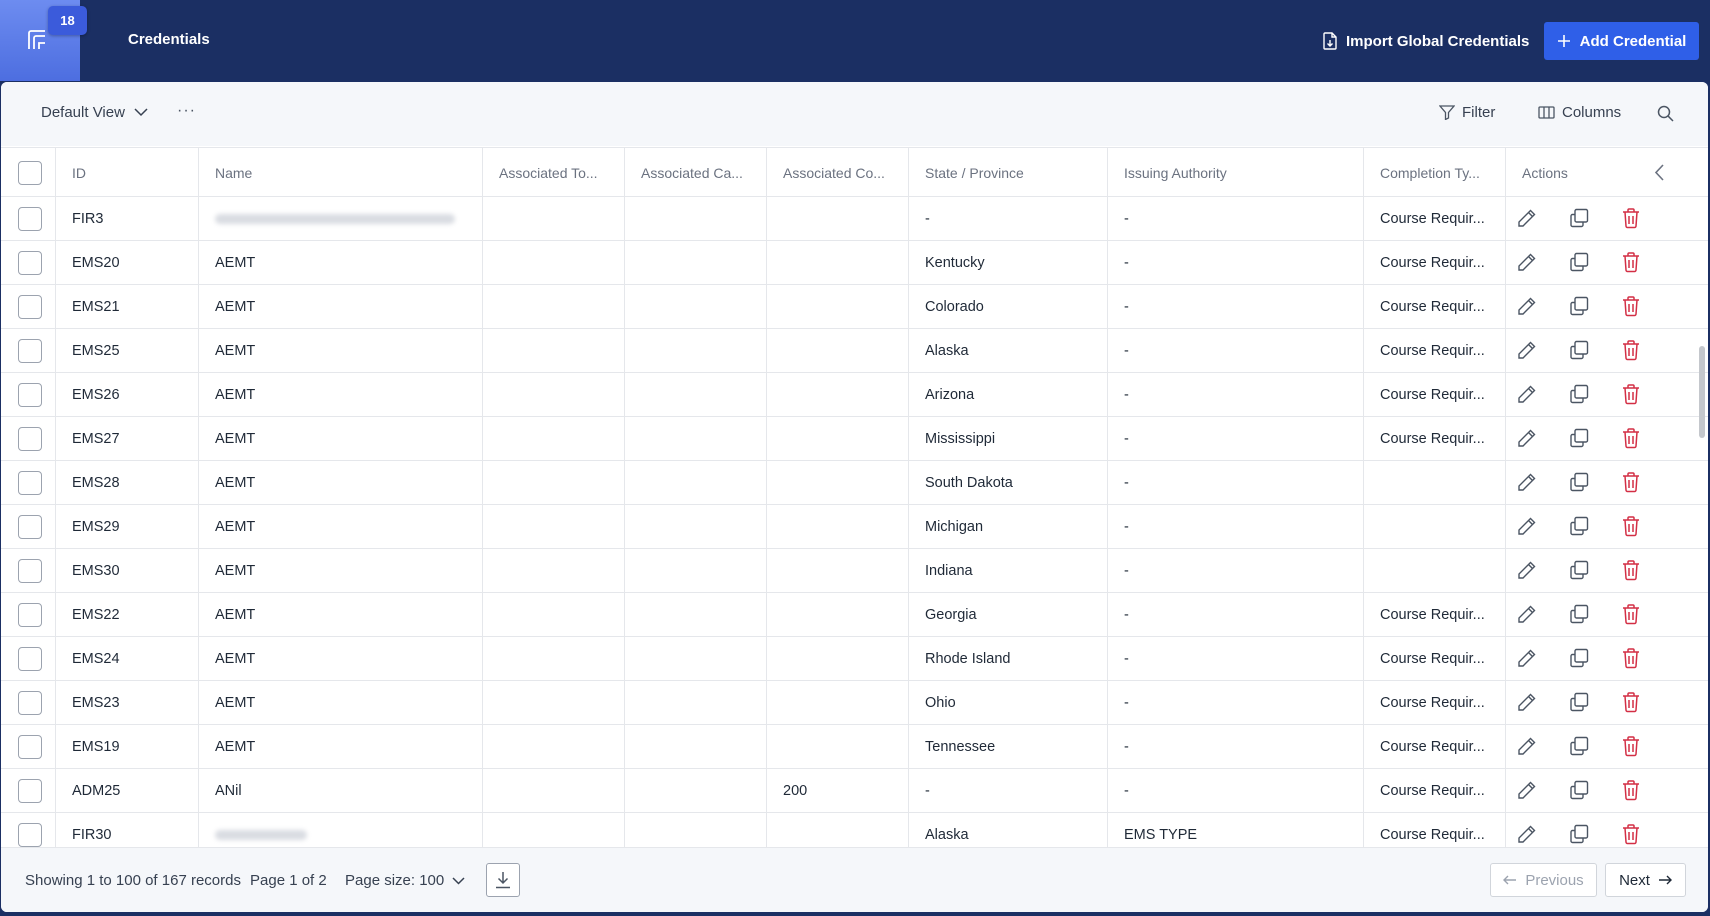  What do you see at coordinates (341, 172) in the screenshot?
I see `header-name: Name` at bounding box center [341, 172].